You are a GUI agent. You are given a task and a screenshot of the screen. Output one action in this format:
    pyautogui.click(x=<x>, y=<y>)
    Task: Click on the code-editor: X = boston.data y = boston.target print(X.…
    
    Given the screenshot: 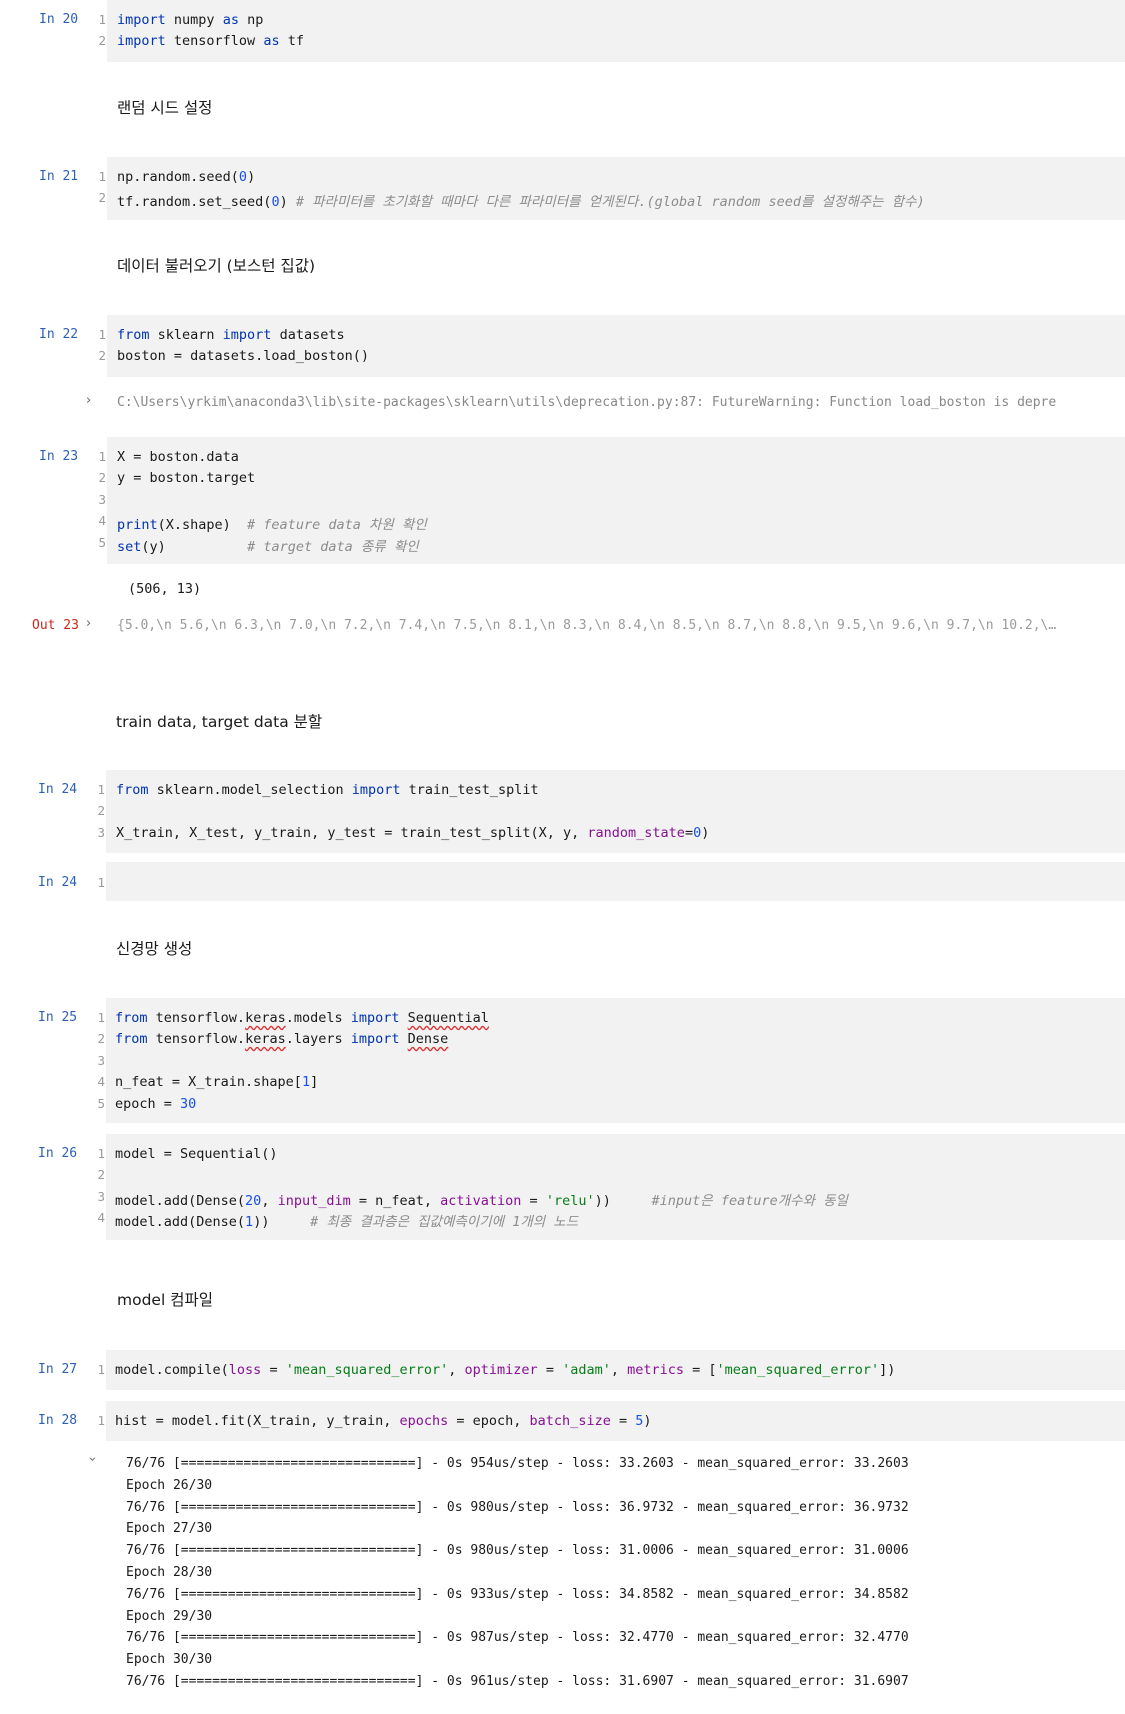 What is the action you would take?
    pyautogui.click(x=272, y=502)
    